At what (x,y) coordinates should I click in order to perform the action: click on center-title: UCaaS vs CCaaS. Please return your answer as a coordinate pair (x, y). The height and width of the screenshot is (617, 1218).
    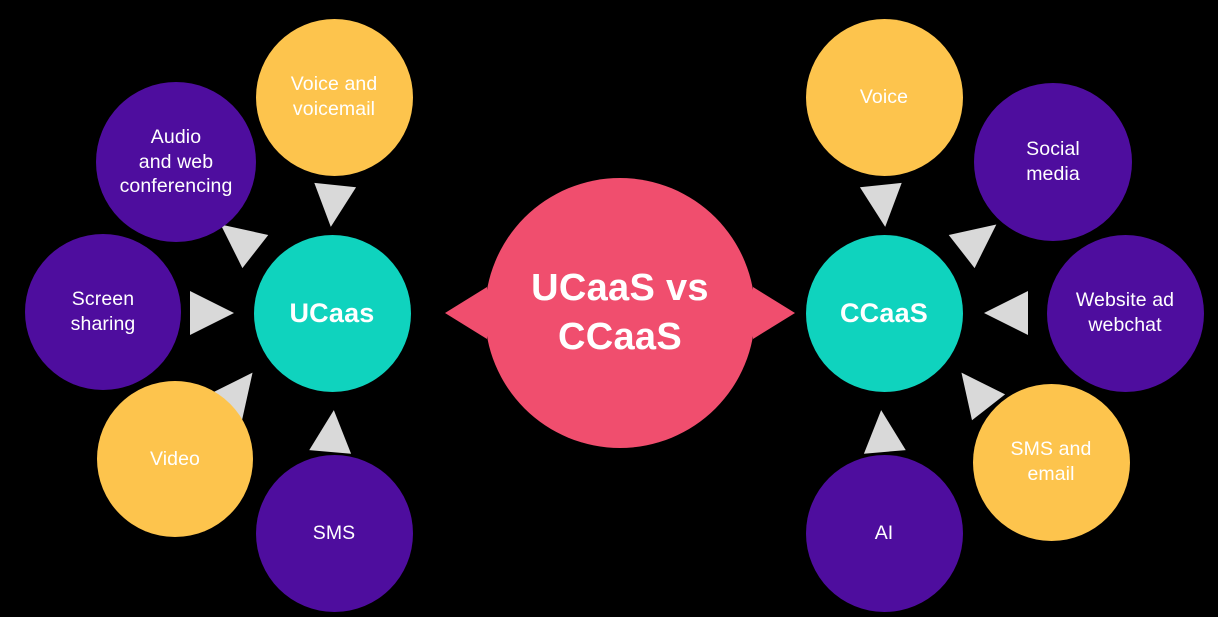
    Looking at the image, I should click on (620, 312).